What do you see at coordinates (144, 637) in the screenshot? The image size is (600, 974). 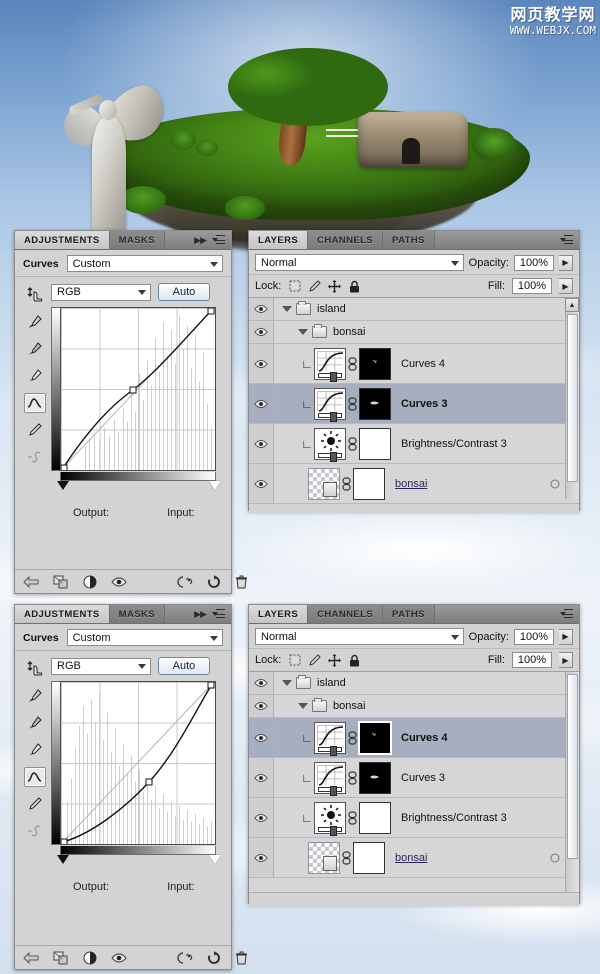 I see `preset-select: Custom` at bounding box center [144, 637].